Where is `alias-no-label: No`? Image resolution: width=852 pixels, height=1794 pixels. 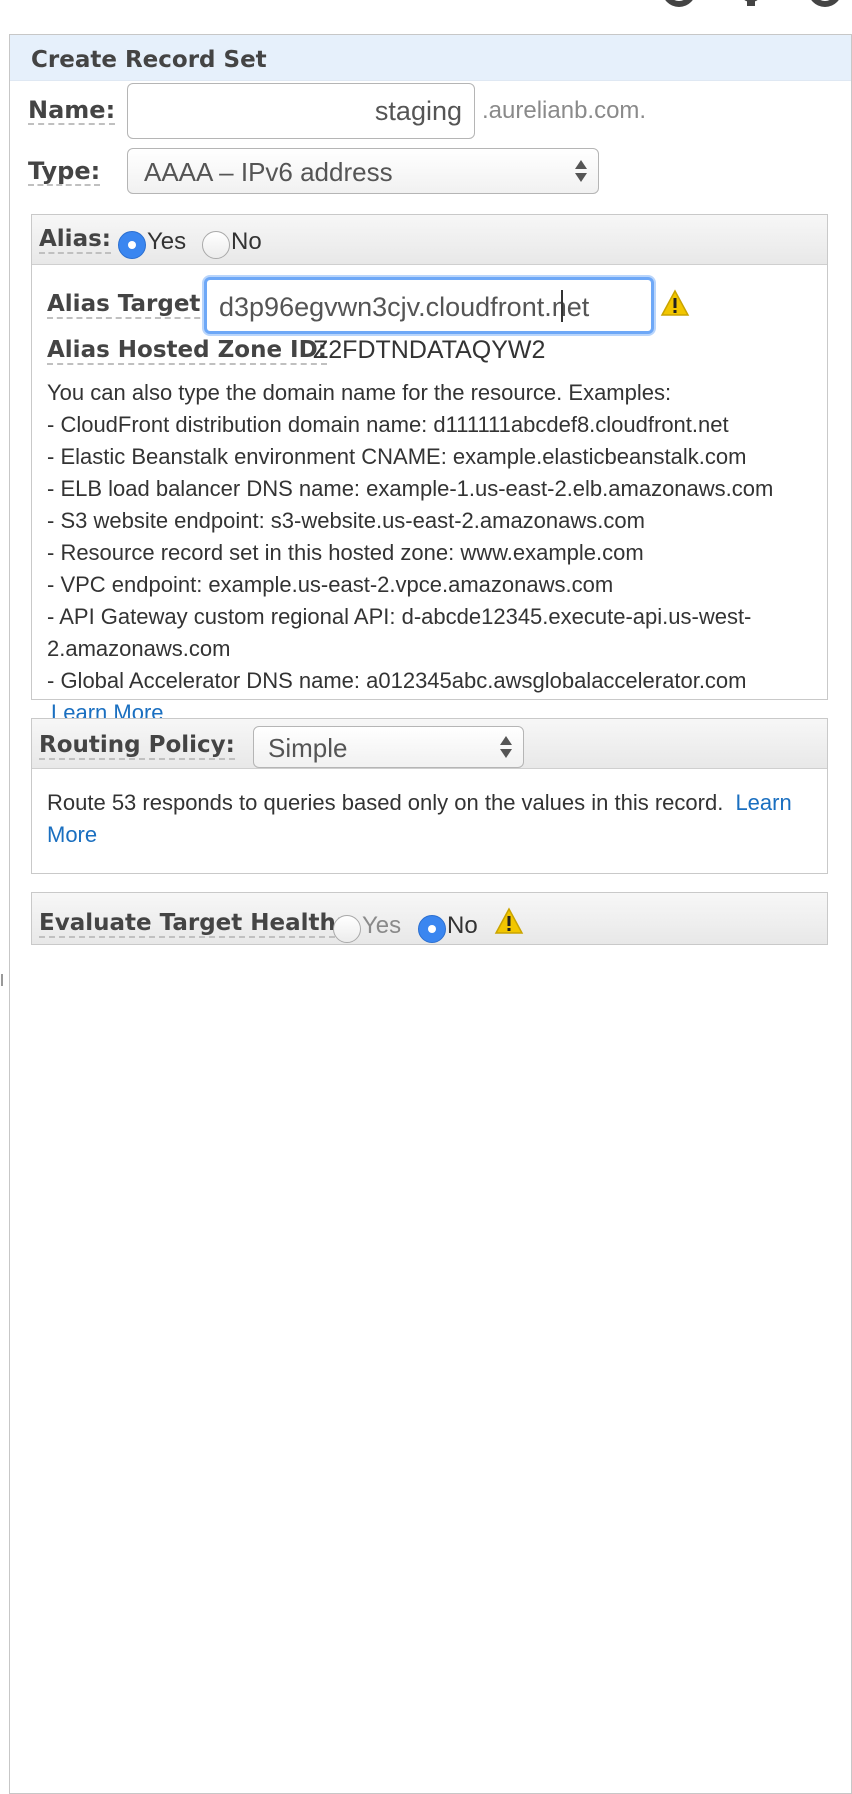
alias-no-label: No is located at coordinates (246, 241).